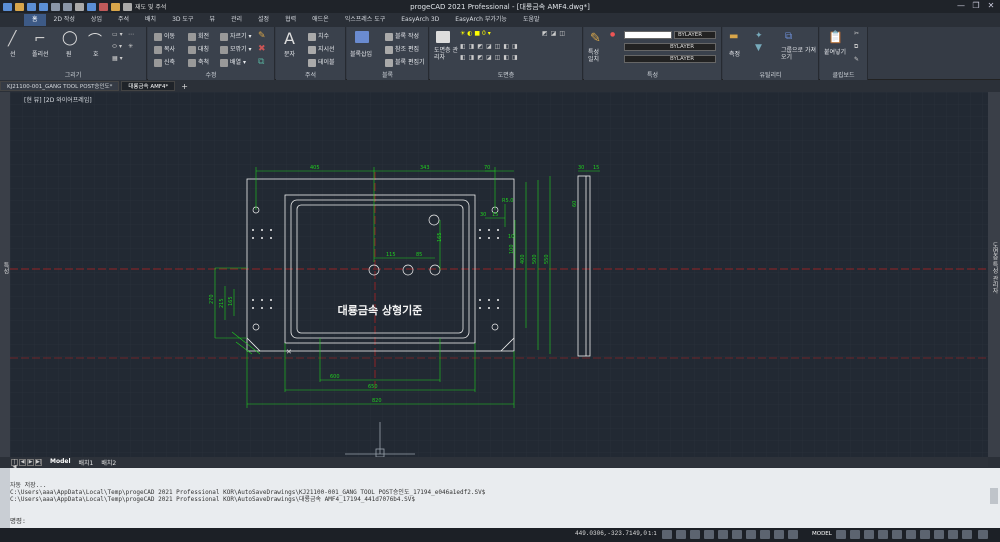 The width and height of the screenshot is (1000, 542). Describe the element at coordinates (737, 534) in the screenshot. I see `otrack-icon` at that location.